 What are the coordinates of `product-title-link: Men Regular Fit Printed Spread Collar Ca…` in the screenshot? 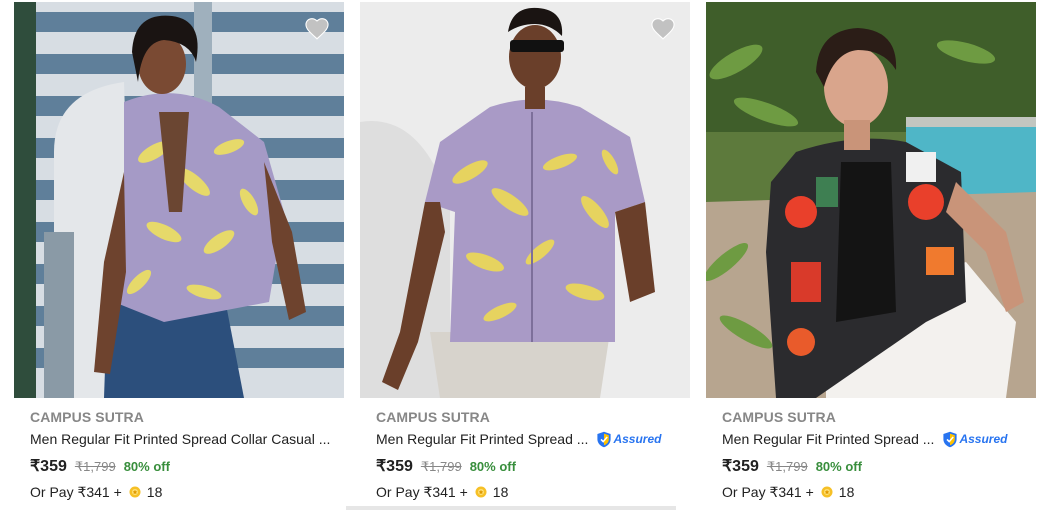 It's located at (180, 439).